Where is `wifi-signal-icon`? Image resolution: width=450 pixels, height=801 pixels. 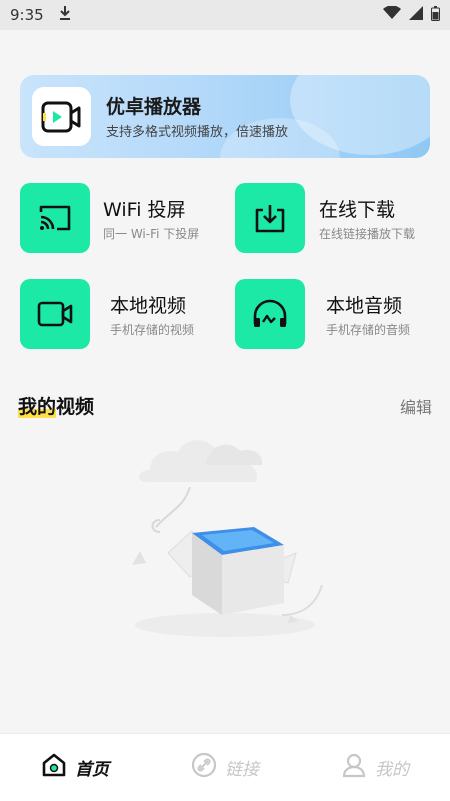 wifi-signal-icon is located at coordinates (392, 14).